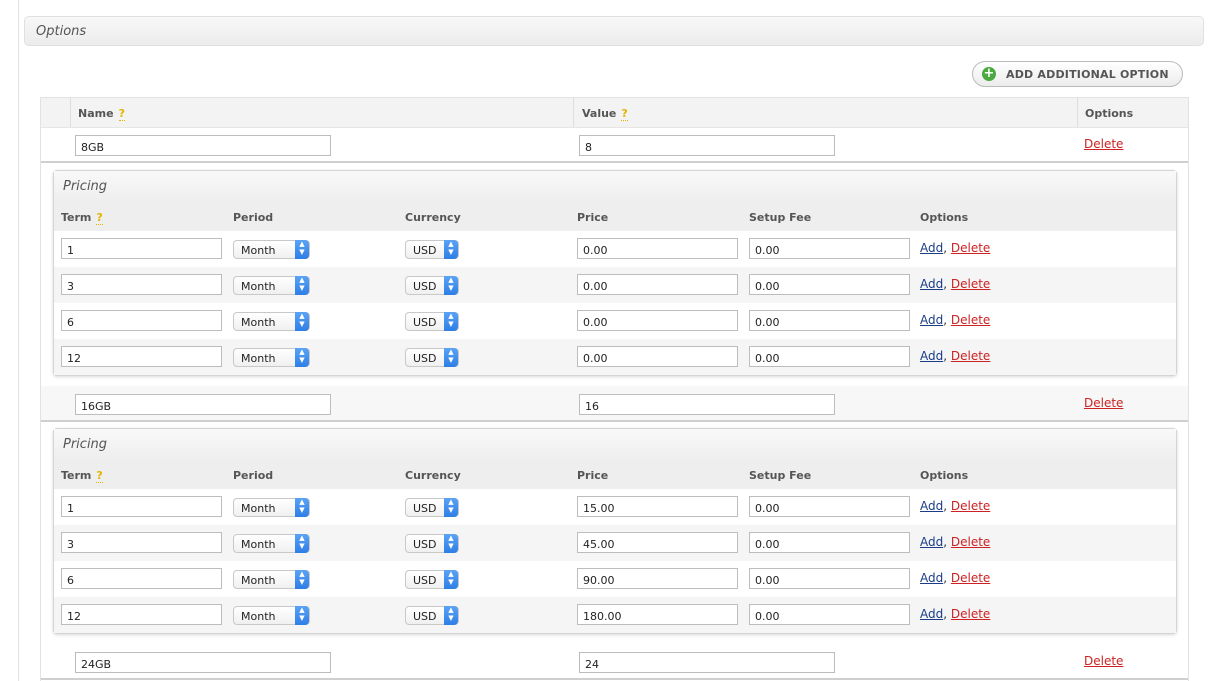 The height and width of the screenshot is (681, 1212). What do you see at coordinates (614, 31) in the screenshot?
I see `options-section-header: Options` at bounding box center [614, 31].